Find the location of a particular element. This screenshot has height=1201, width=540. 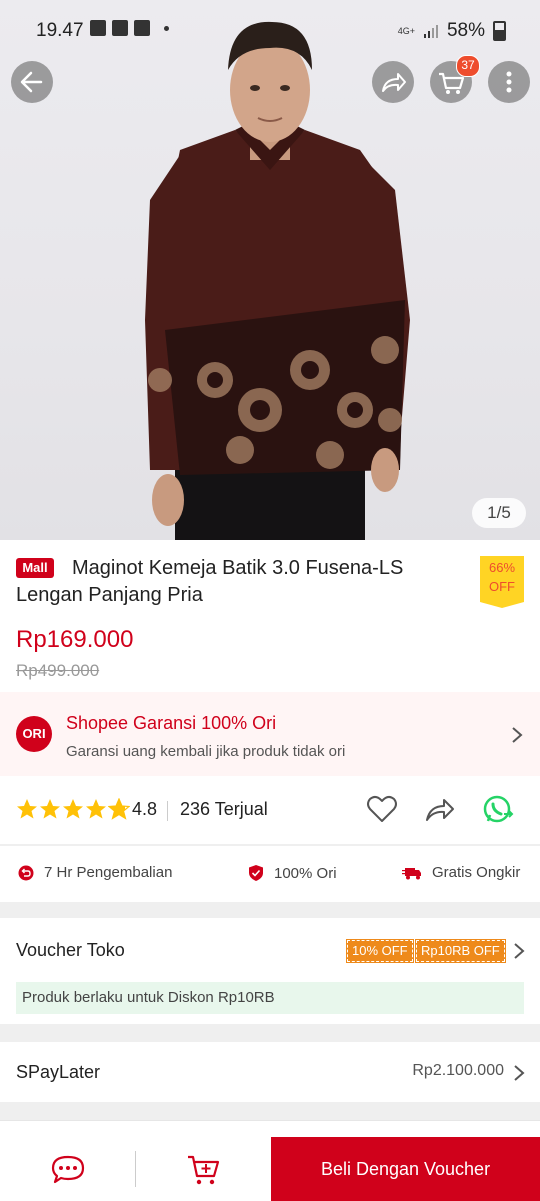

spaylater-label: SPayLater is located at coordinates (58, 1072).